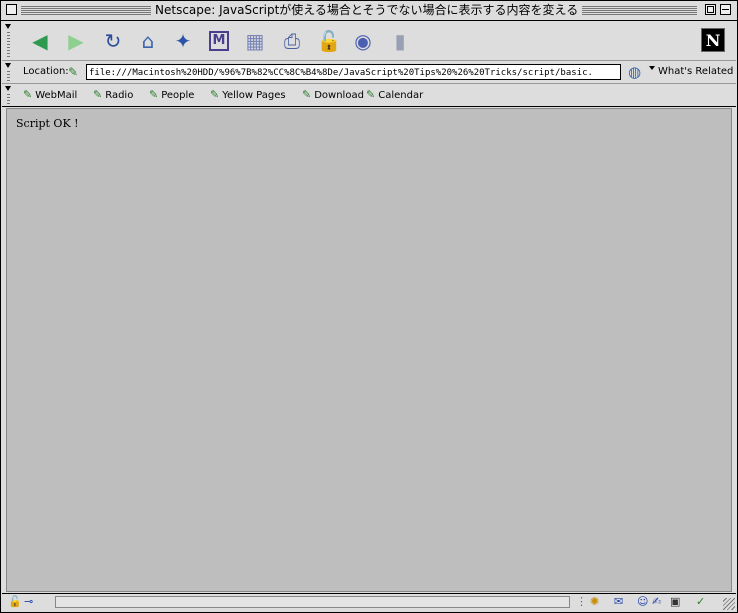 This screenshot has height=613, width=738. I want to click on print-icon: ⎙, so click(292, 41).